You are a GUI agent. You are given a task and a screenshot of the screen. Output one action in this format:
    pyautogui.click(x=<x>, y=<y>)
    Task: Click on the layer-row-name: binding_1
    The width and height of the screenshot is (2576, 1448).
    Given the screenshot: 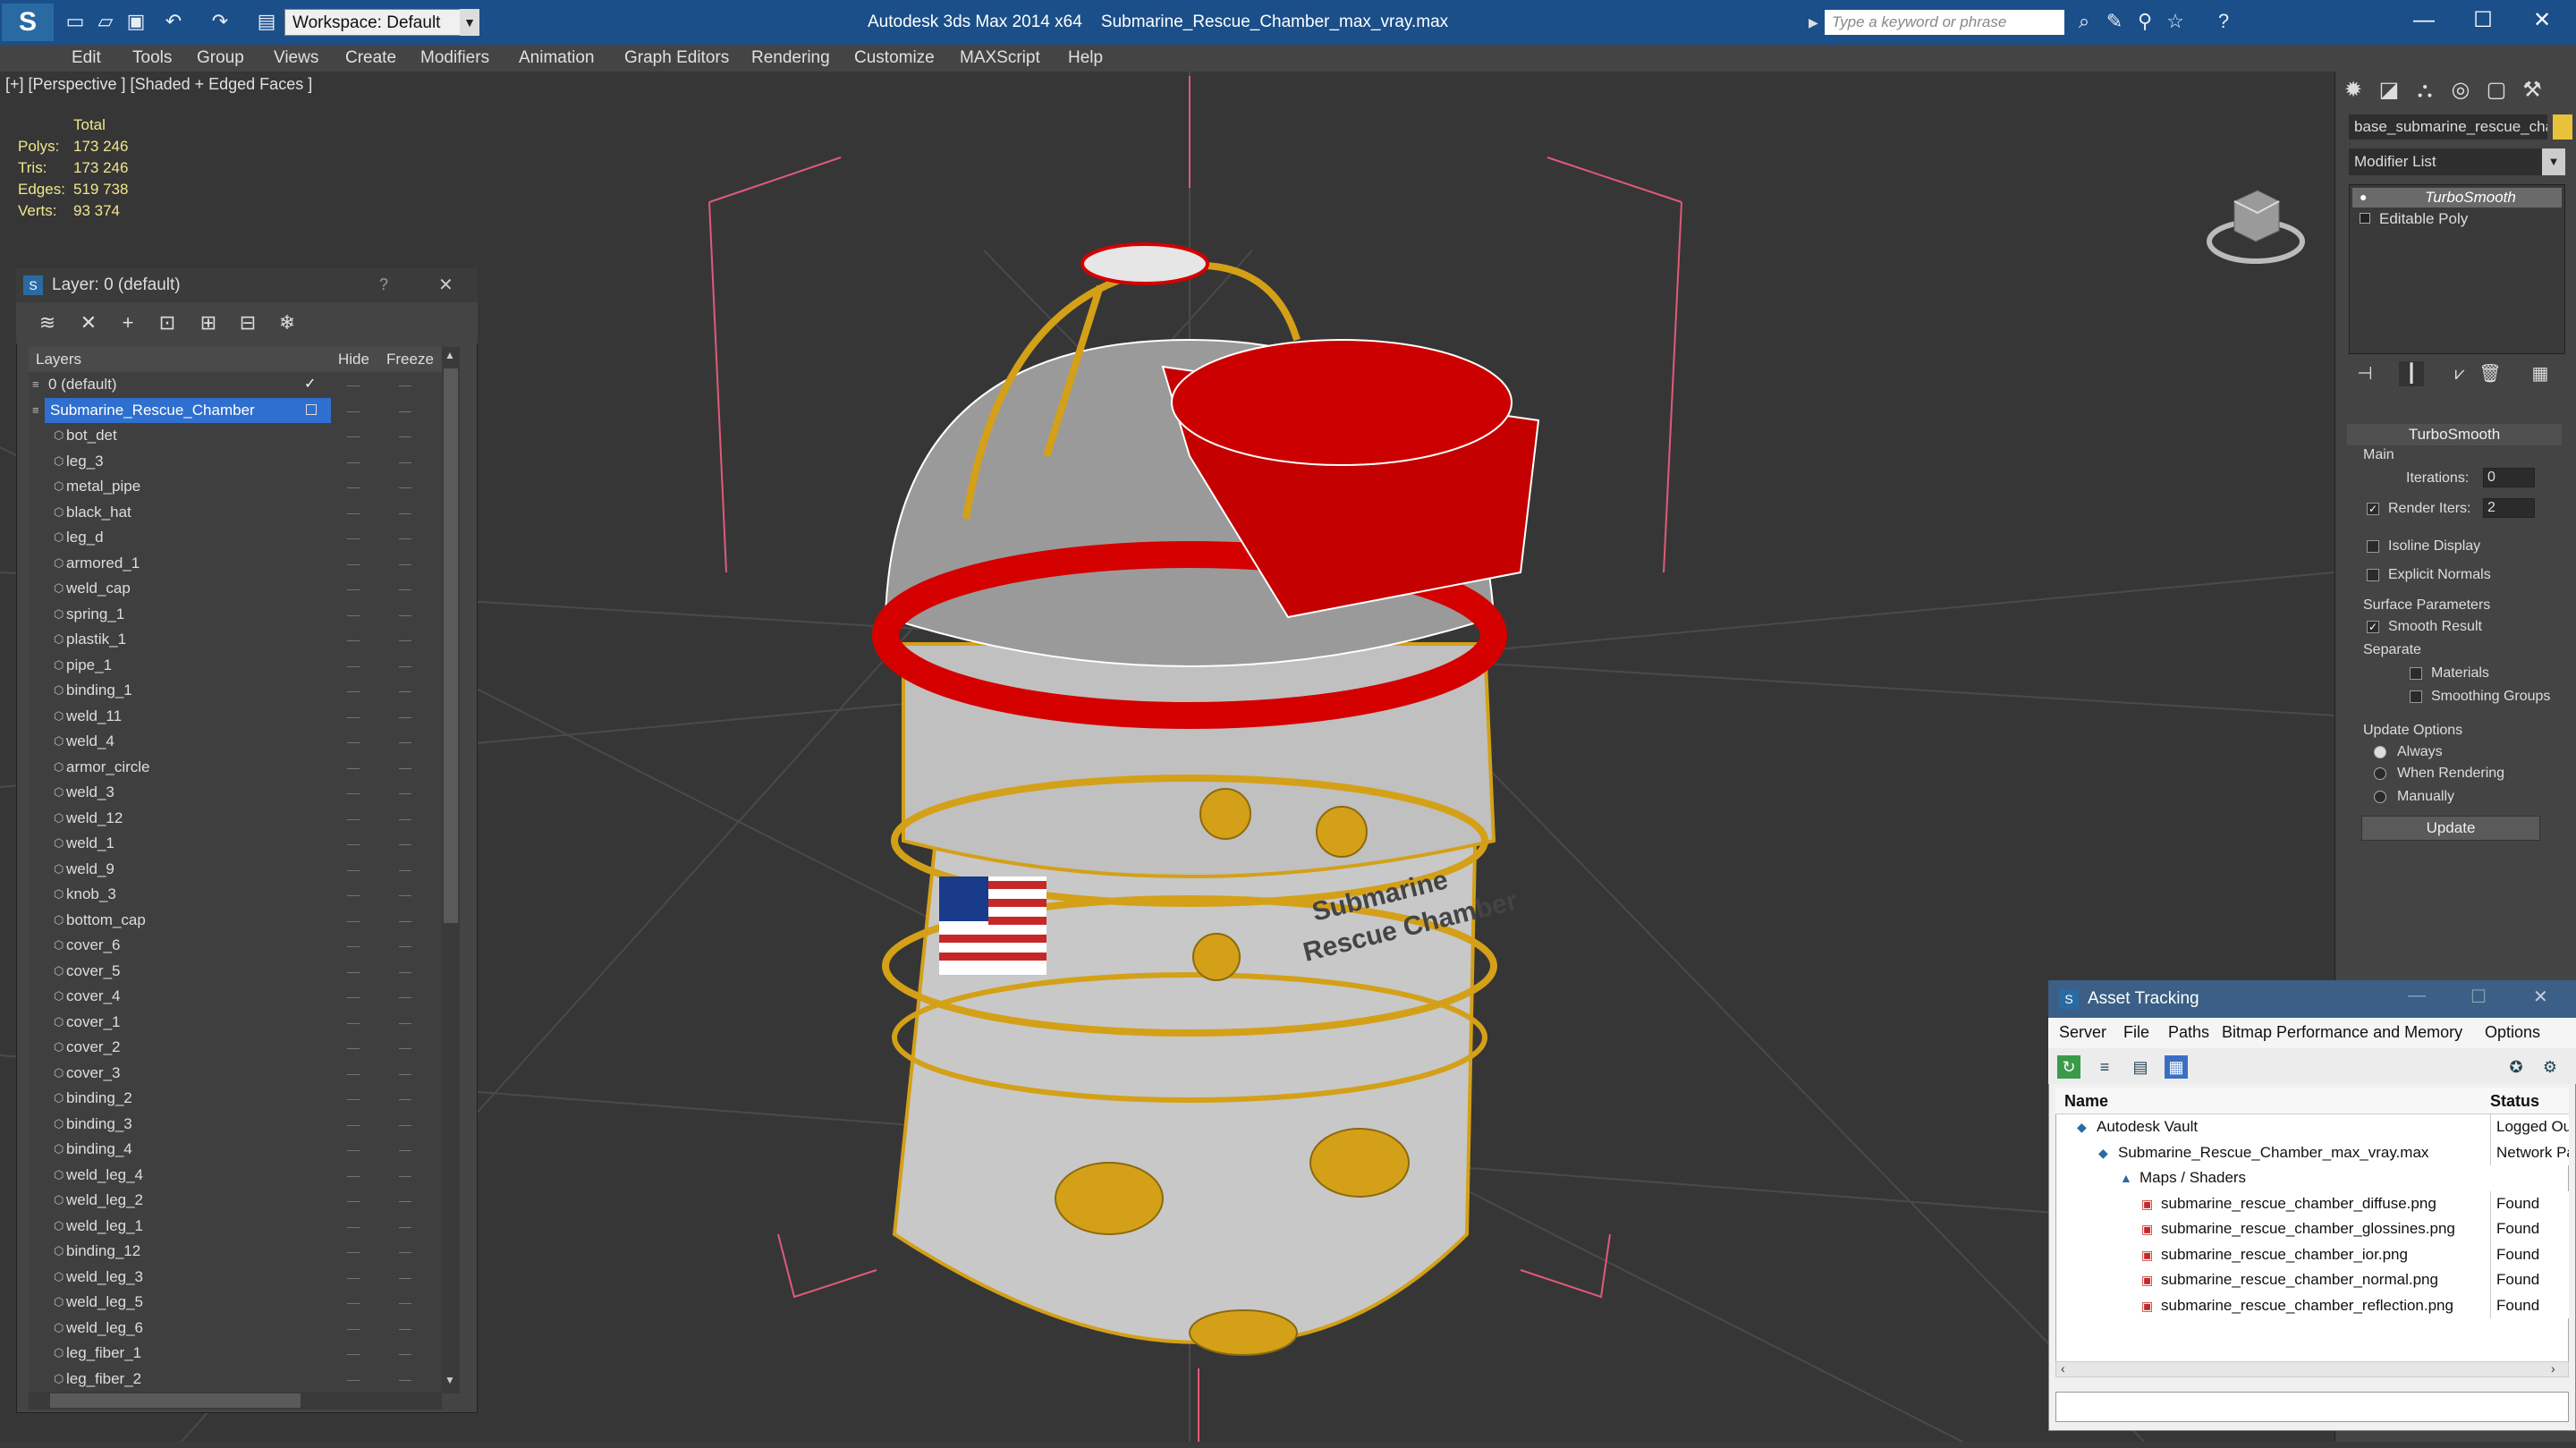 What is the action you would take?
    pyautogui.click(x=99, y=691)
    